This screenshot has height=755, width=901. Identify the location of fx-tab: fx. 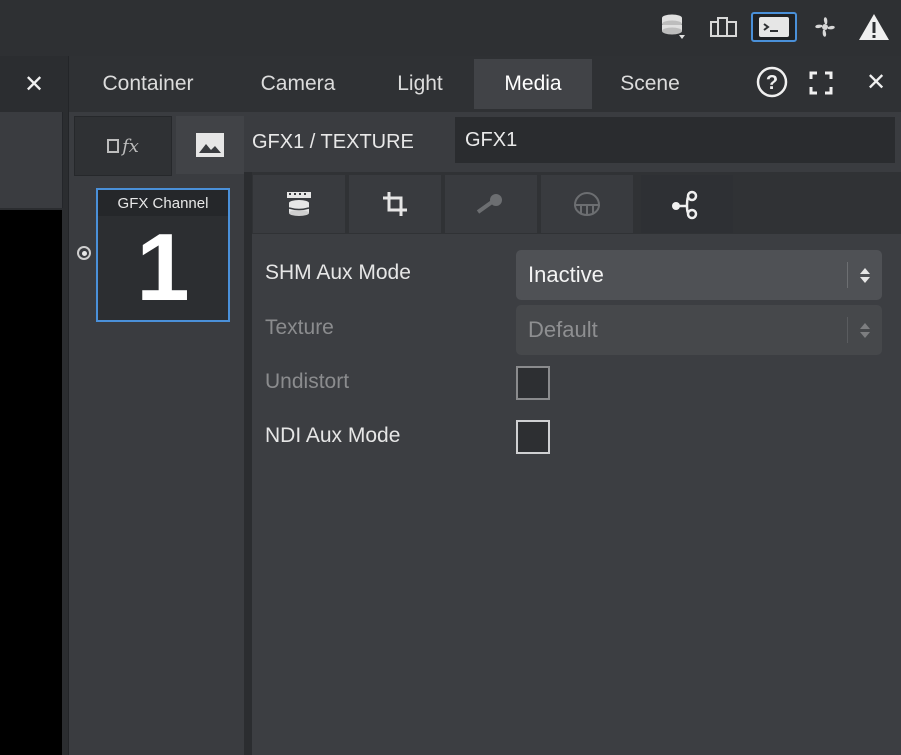
(123, 146).